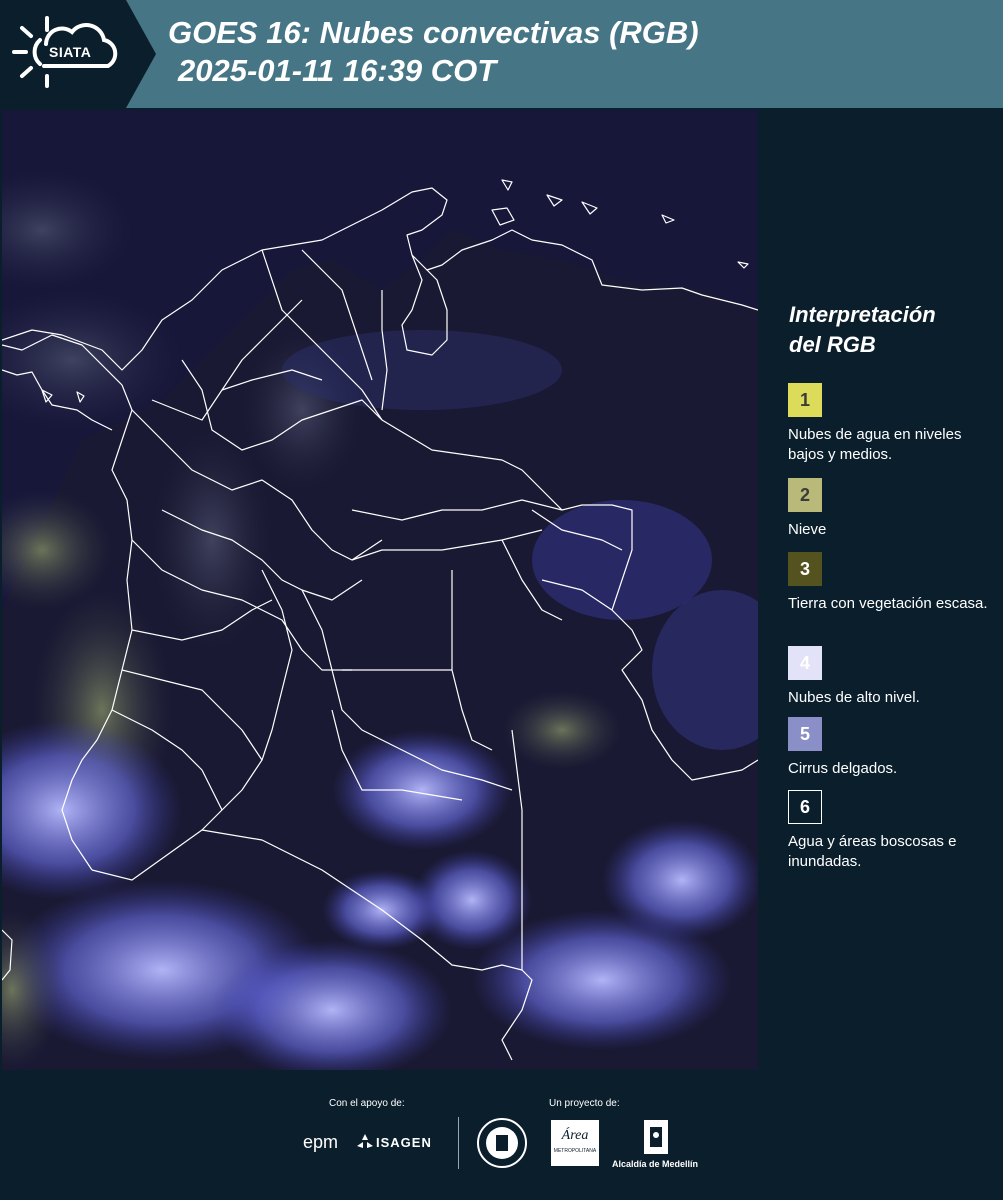 This screenshot has height=1200, width=1003. I want to click on legend-swatch-1: 1, so click(805, 400).